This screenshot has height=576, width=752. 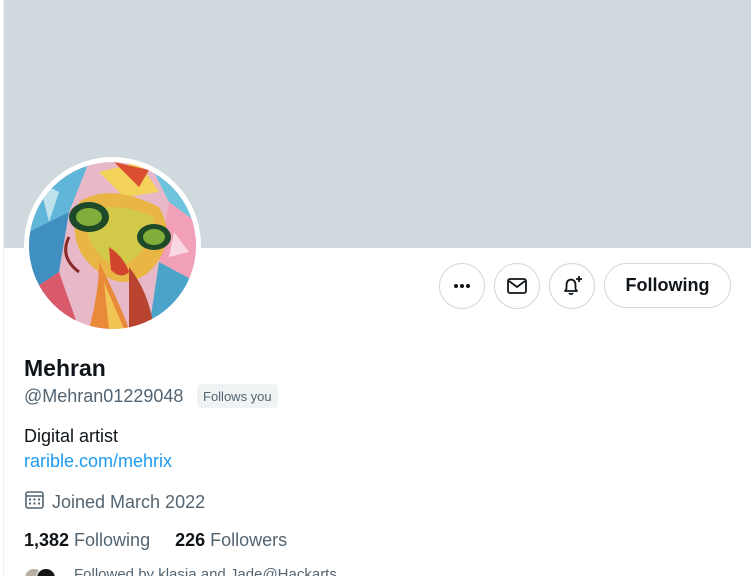 I want to click on followers-count-link: 226 Followers, so click(x=231, y=540).